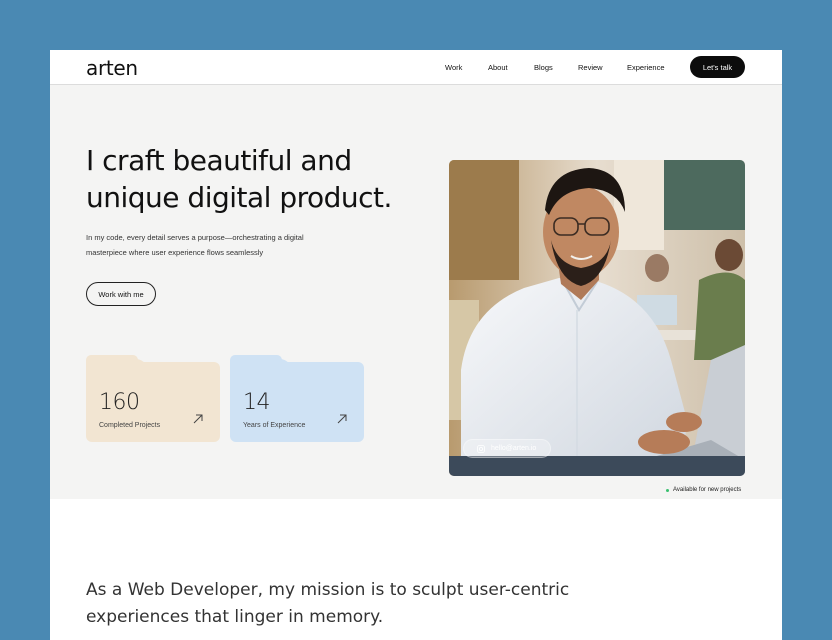 Image resolution: width=832 pixels, height=640 pixels. Describe the element at coordinates (119, 402) in the screenshot. I see `stat-value: 160` at that location.